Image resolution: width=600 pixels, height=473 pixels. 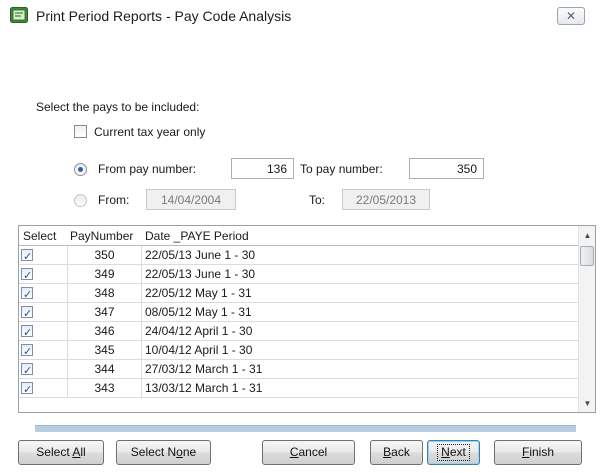 I want to click on paynumber-cell: 347, so click(x=105, y=312).